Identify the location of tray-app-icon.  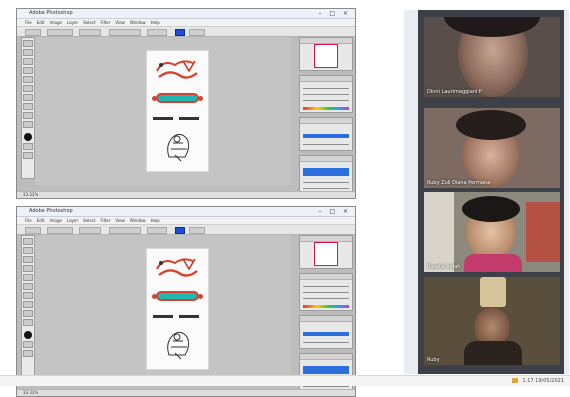
(514, 380).